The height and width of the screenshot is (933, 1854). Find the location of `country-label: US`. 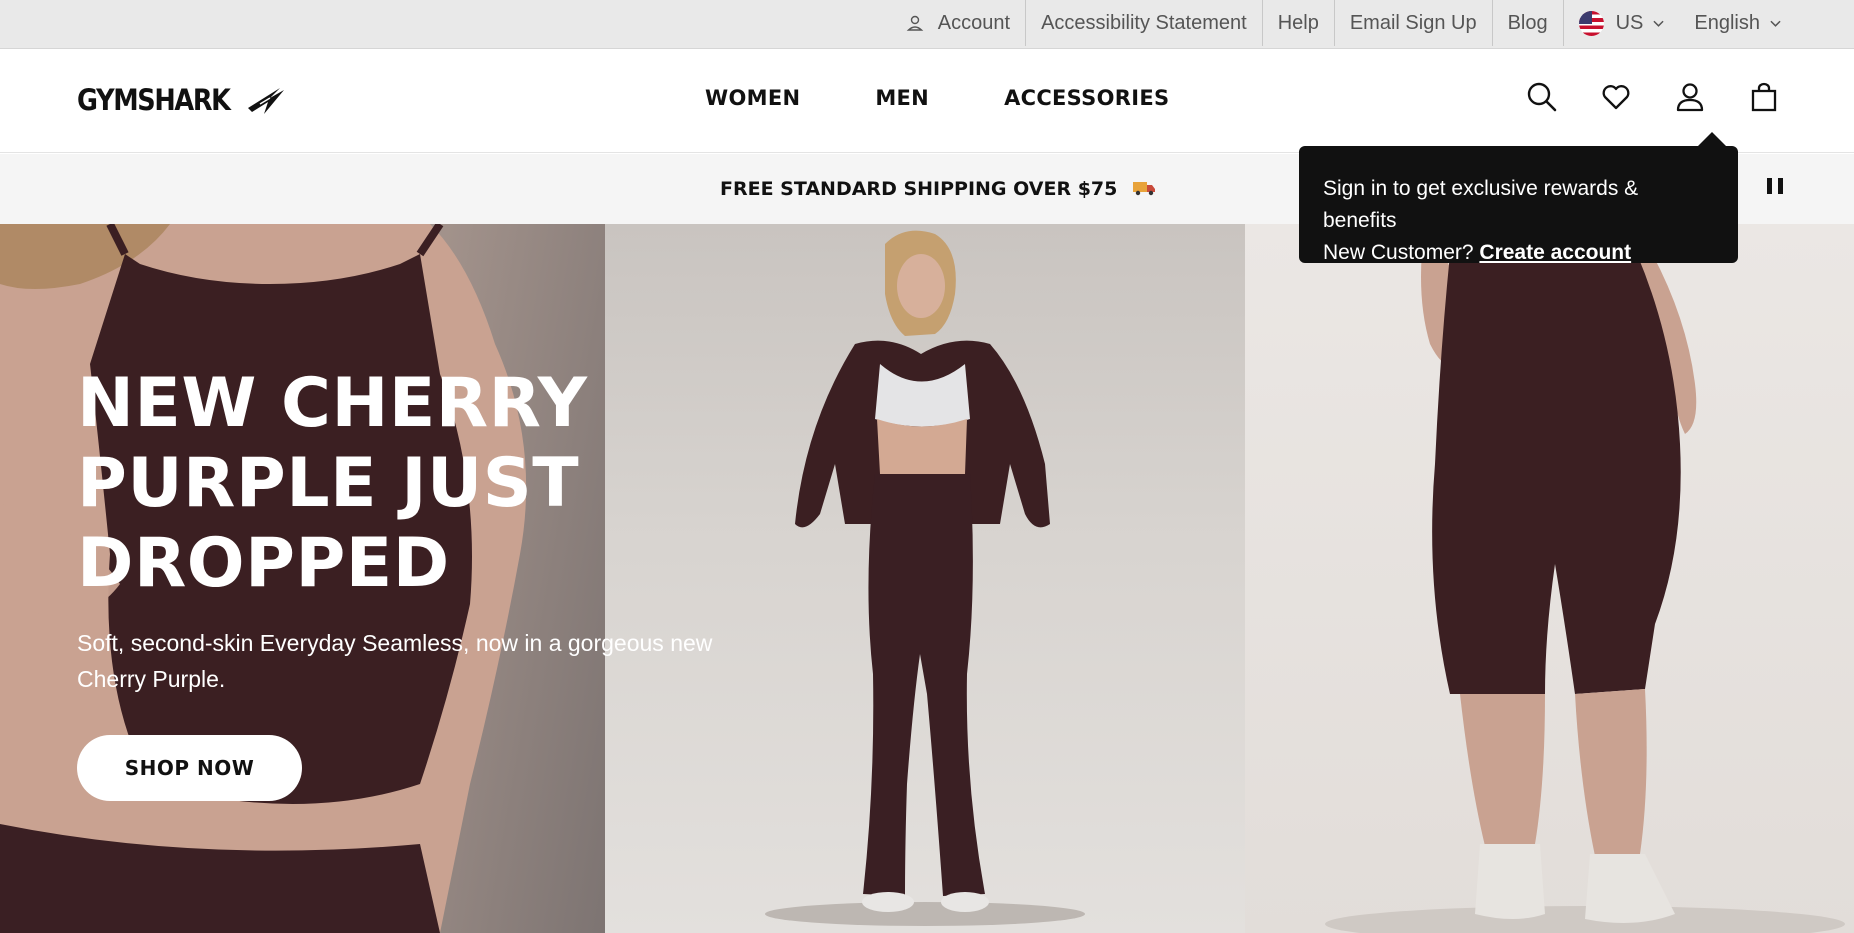

country-label: US is located at coordinates (1629, 22).